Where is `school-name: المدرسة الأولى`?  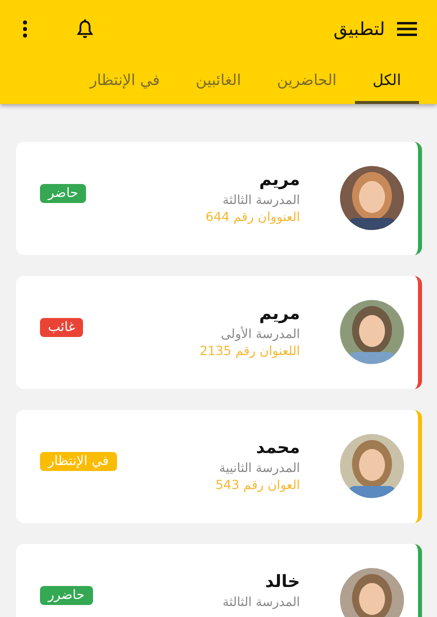 school-name: المدرسة الأولى is located at coordinates (260, 333).